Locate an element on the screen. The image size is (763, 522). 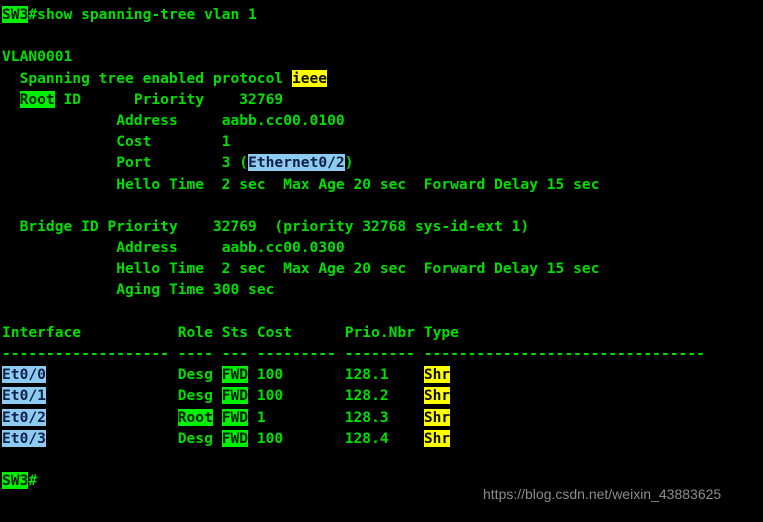
bridge-id-aging-time-line: Aging Time 300 sec is located at coordinates (381, 289).